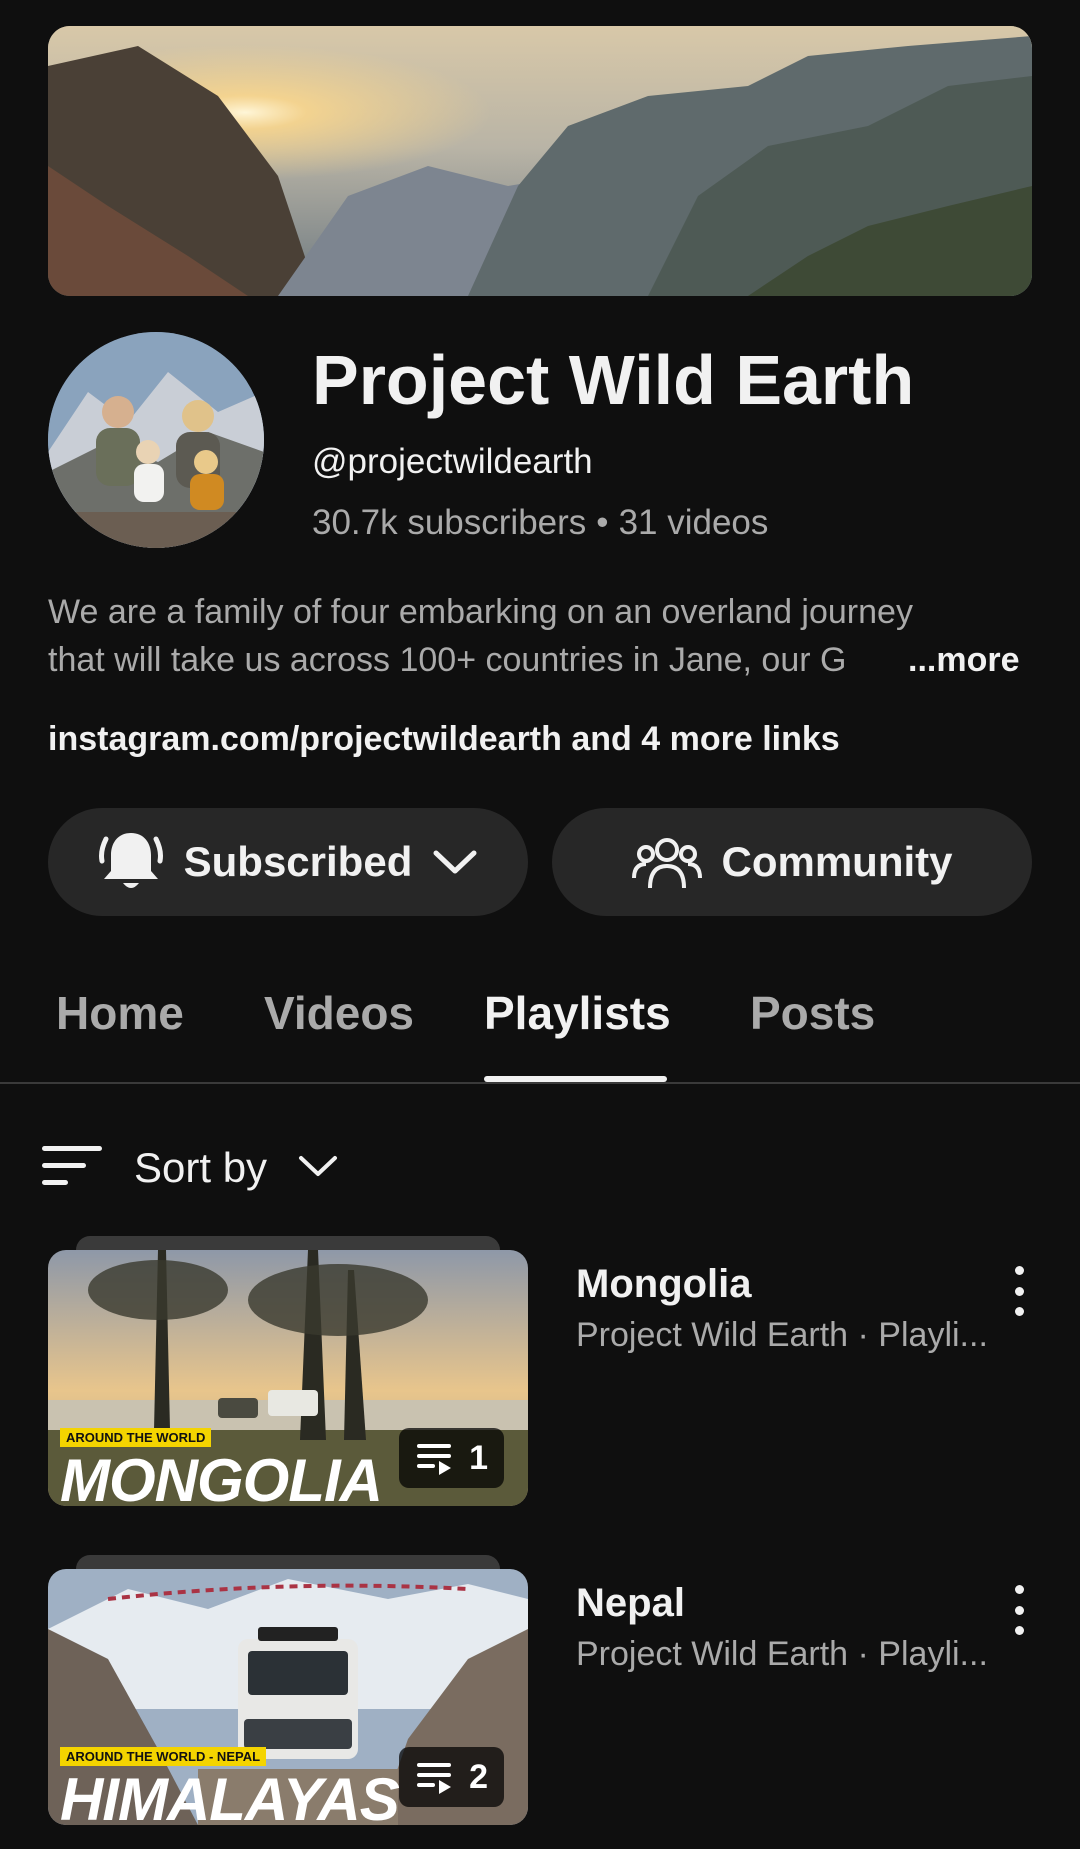  Describe the element at coordinates (693, 522) in the screenshot. I see `video-count: 31 videos` at that location.